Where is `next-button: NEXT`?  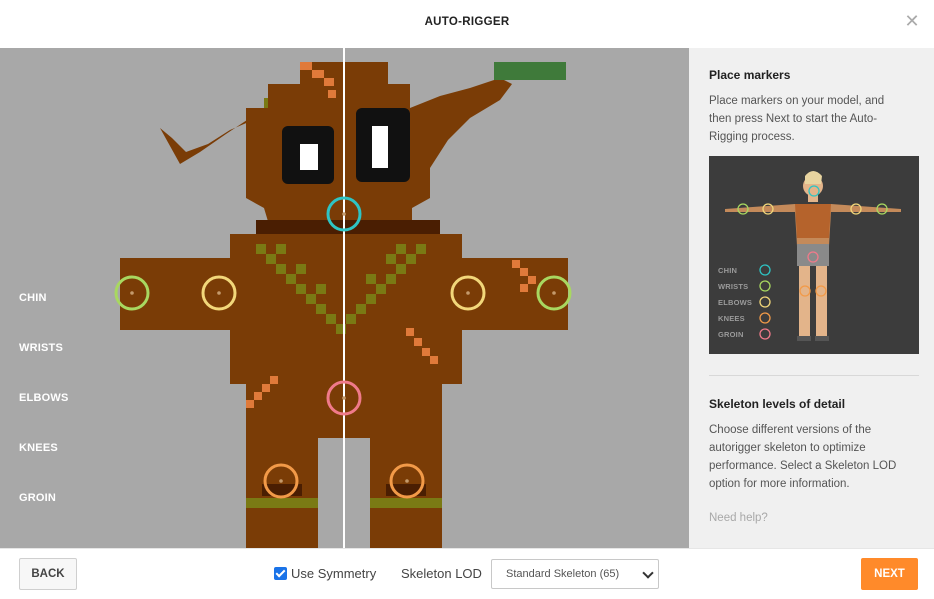
next-button: NEXT is located at coordinates (889, 574).